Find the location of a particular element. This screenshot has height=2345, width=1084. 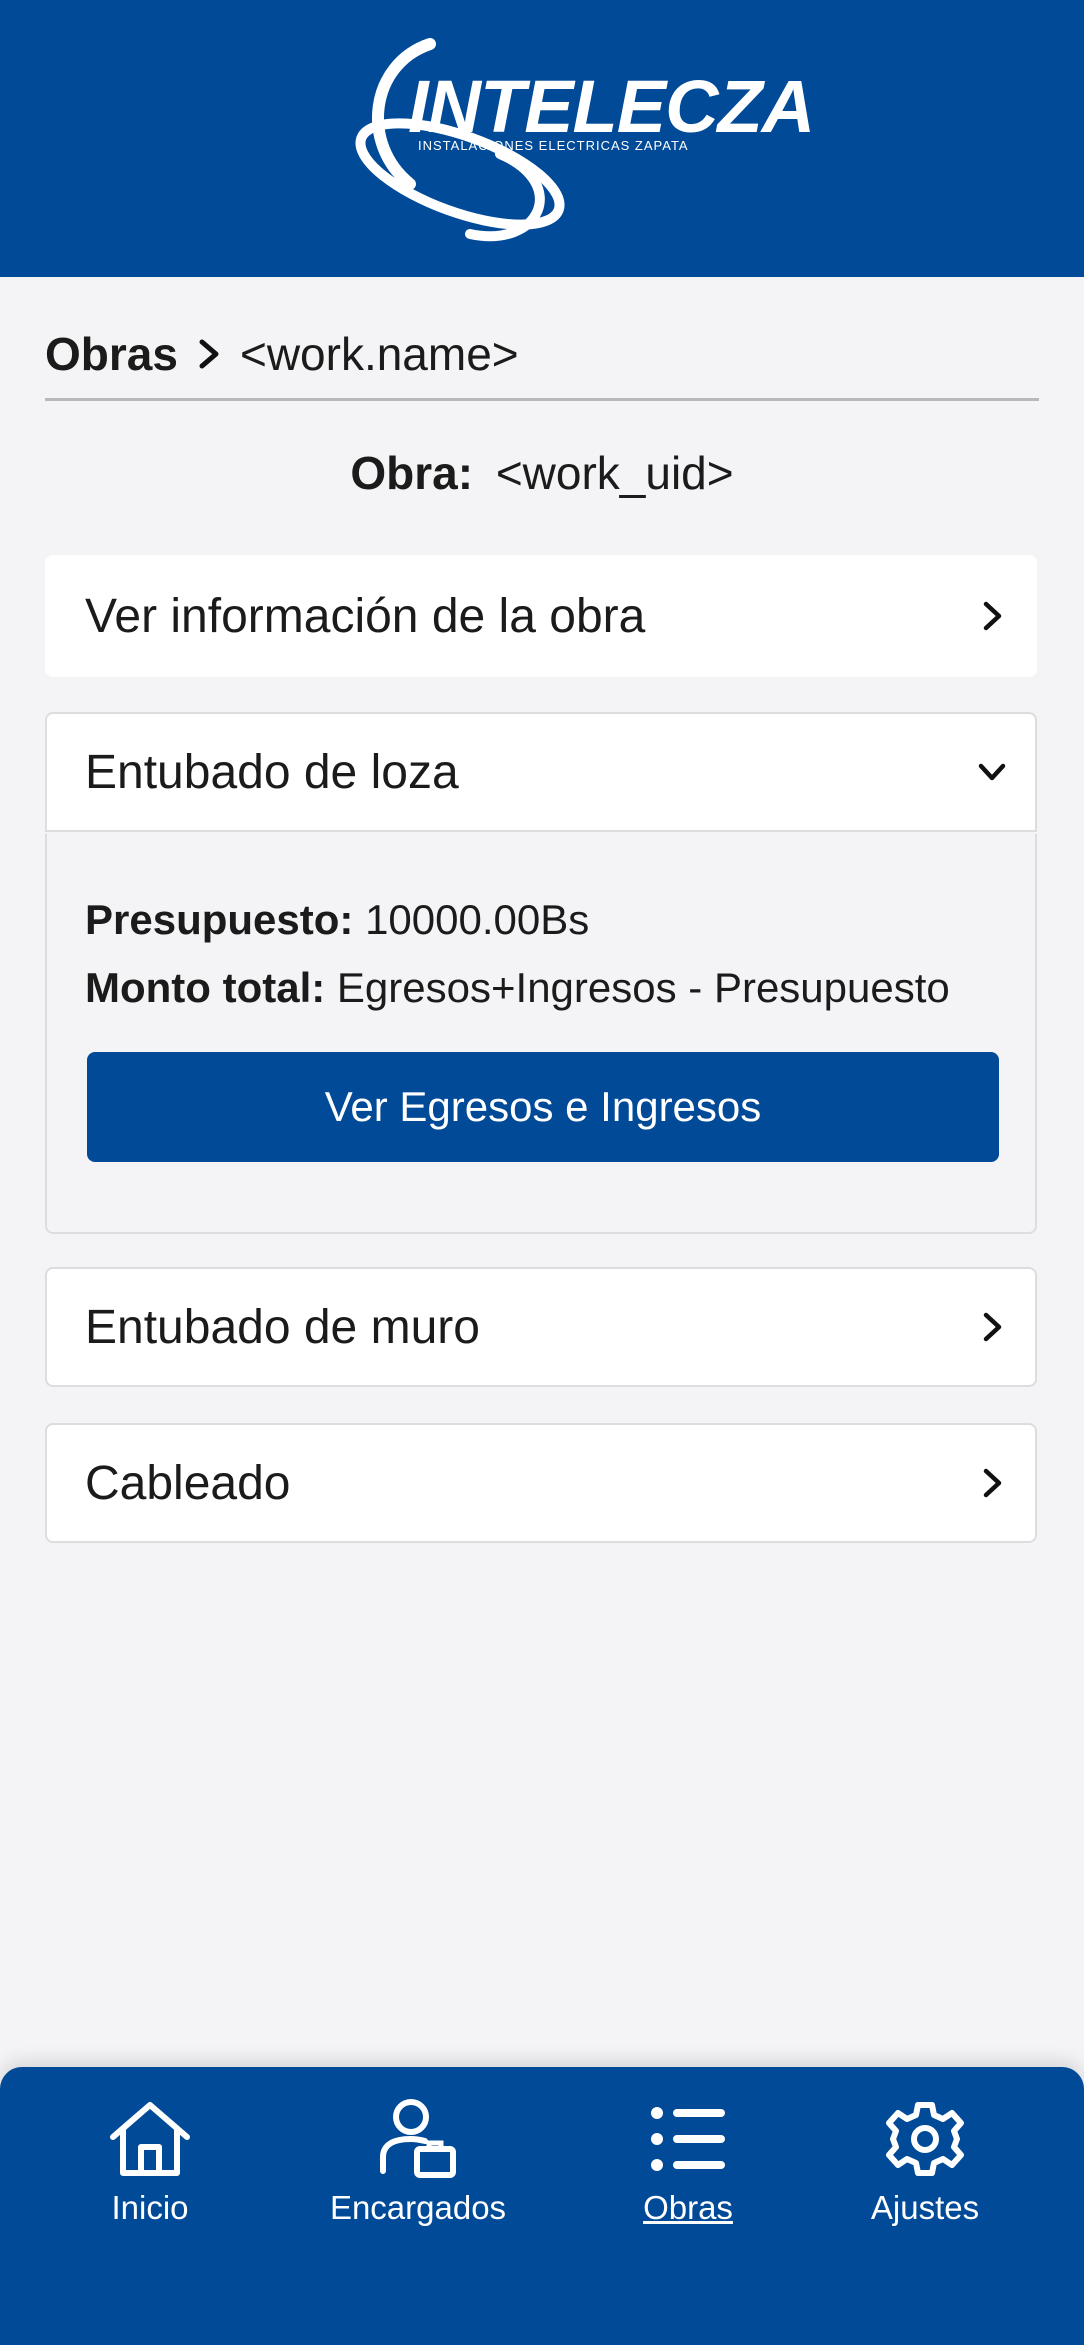

nav-label-inicio: Inicio is located at coordinates (150, 2207).